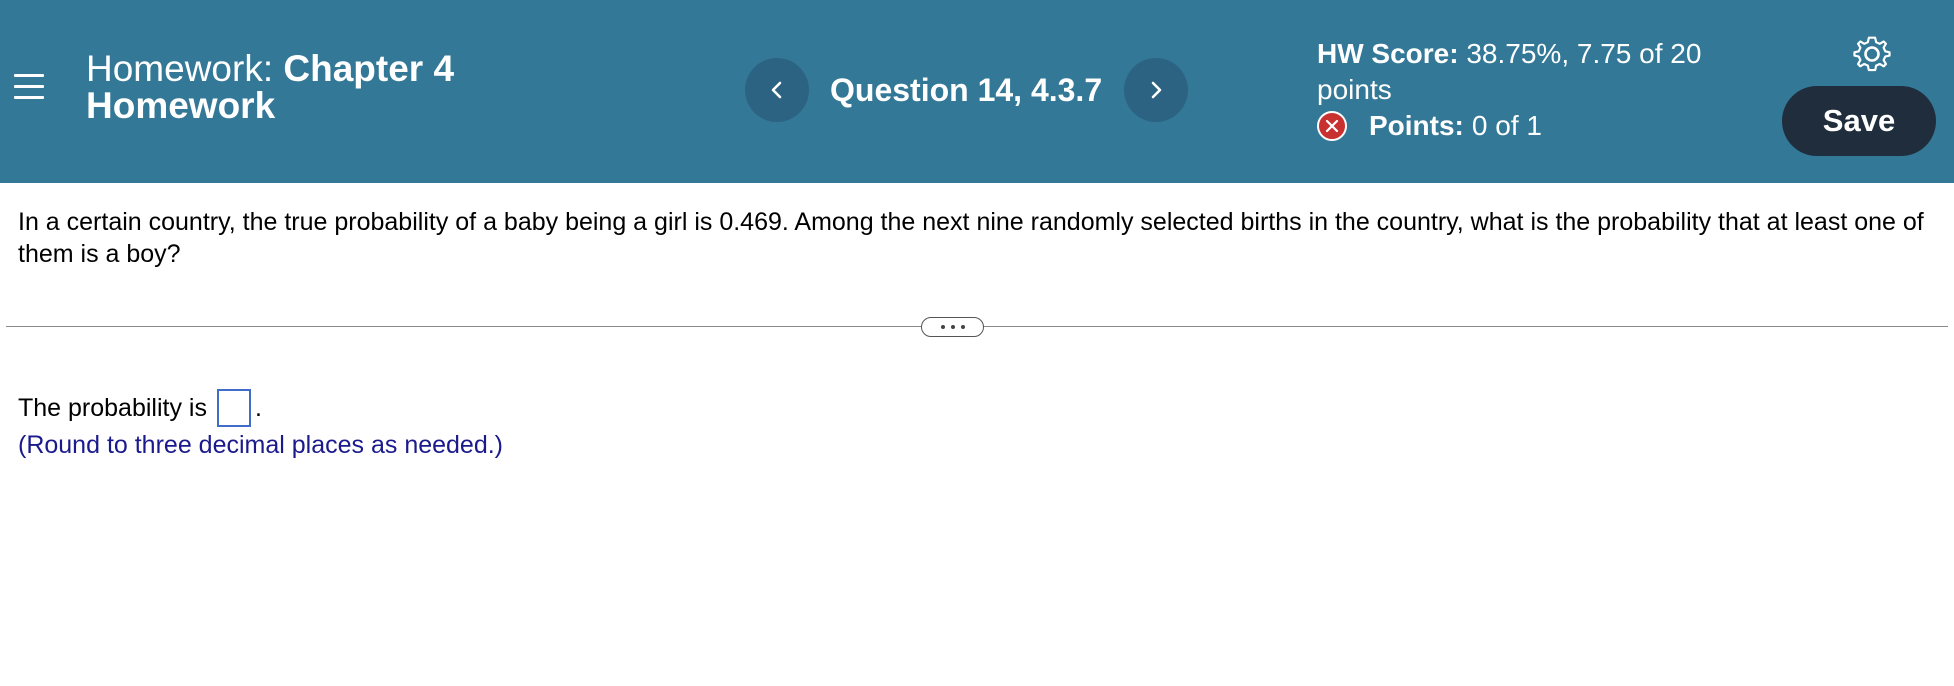  I want to click on x-circle-icon, so click(1332, 126).